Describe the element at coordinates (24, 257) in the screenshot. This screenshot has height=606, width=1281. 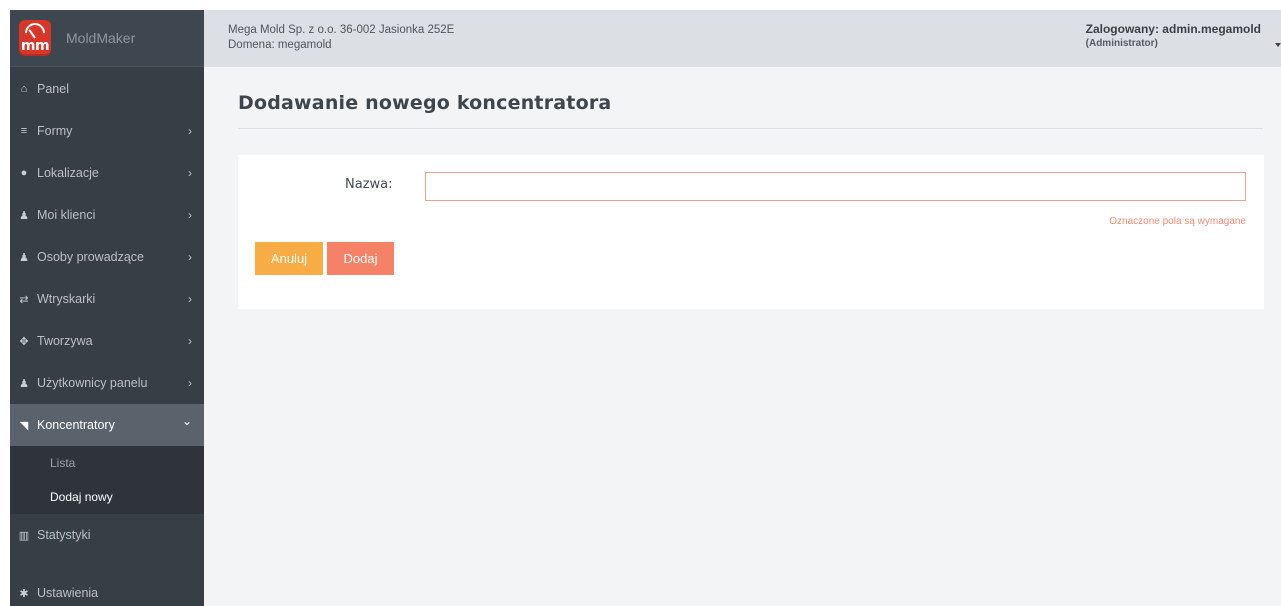
I see `users-icon: ♟` at that location.